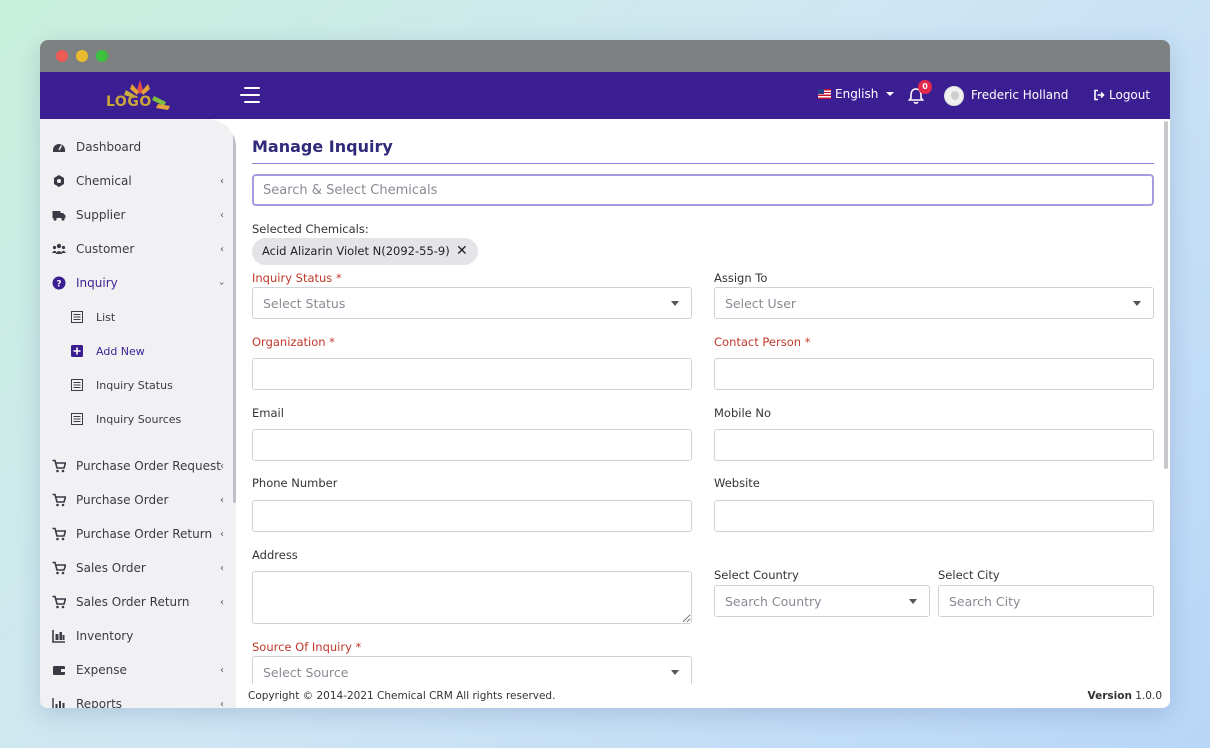 This screenshot has width=1210, height=748. What do you see at coordinates (743, 413) in the screenshot?
I see `mobile-label: Mobile No` at bounding box center [743, 413].